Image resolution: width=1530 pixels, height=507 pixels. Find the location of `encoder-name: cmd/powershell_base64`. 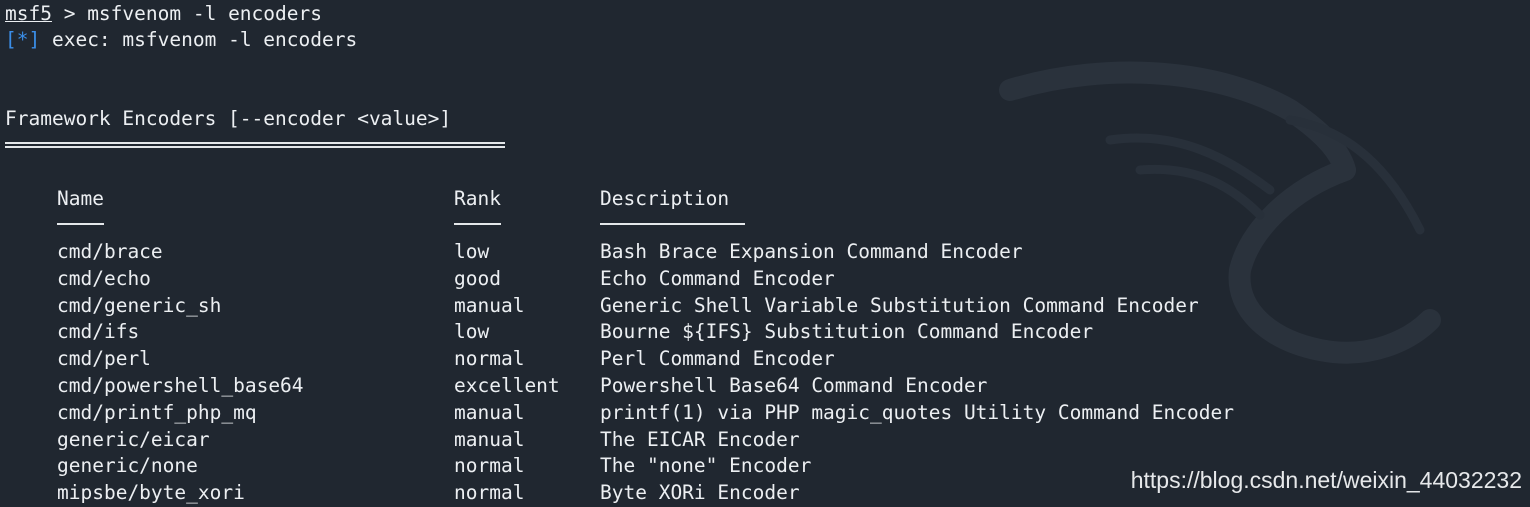

encoder-name: cmd/powershell_base64 is located at coordinates (180, 385).